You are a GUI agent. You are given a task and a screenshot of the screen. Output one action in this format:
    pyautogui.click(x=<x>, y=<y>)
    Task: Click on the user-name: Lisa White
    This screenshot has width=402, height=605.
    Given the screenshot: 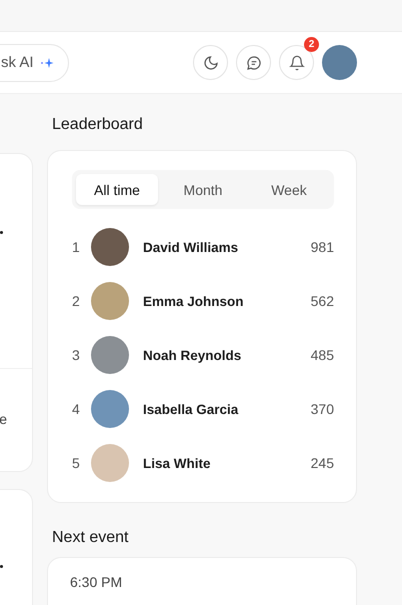 What is the action you would take?
    pyautogui.click(x=177, y=463)
    